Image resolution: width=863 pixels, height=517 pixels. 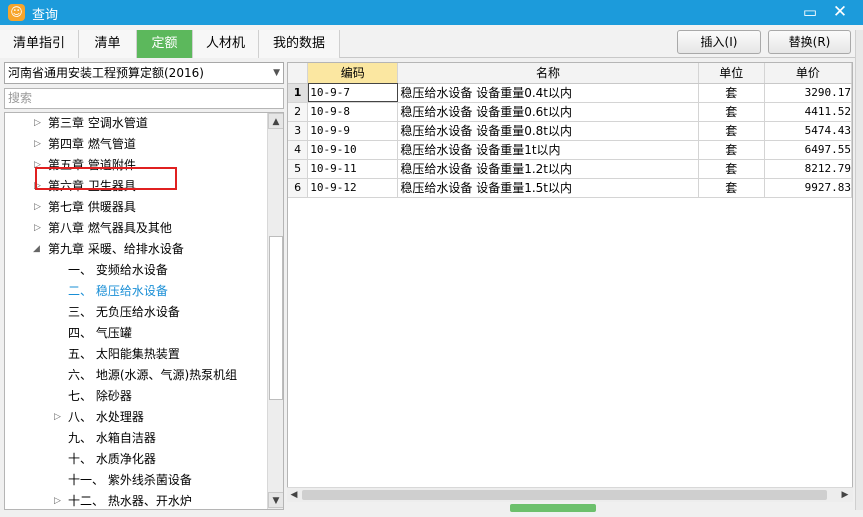 I want to click on cell-price: 9927.83, so click(x=808, y=188).